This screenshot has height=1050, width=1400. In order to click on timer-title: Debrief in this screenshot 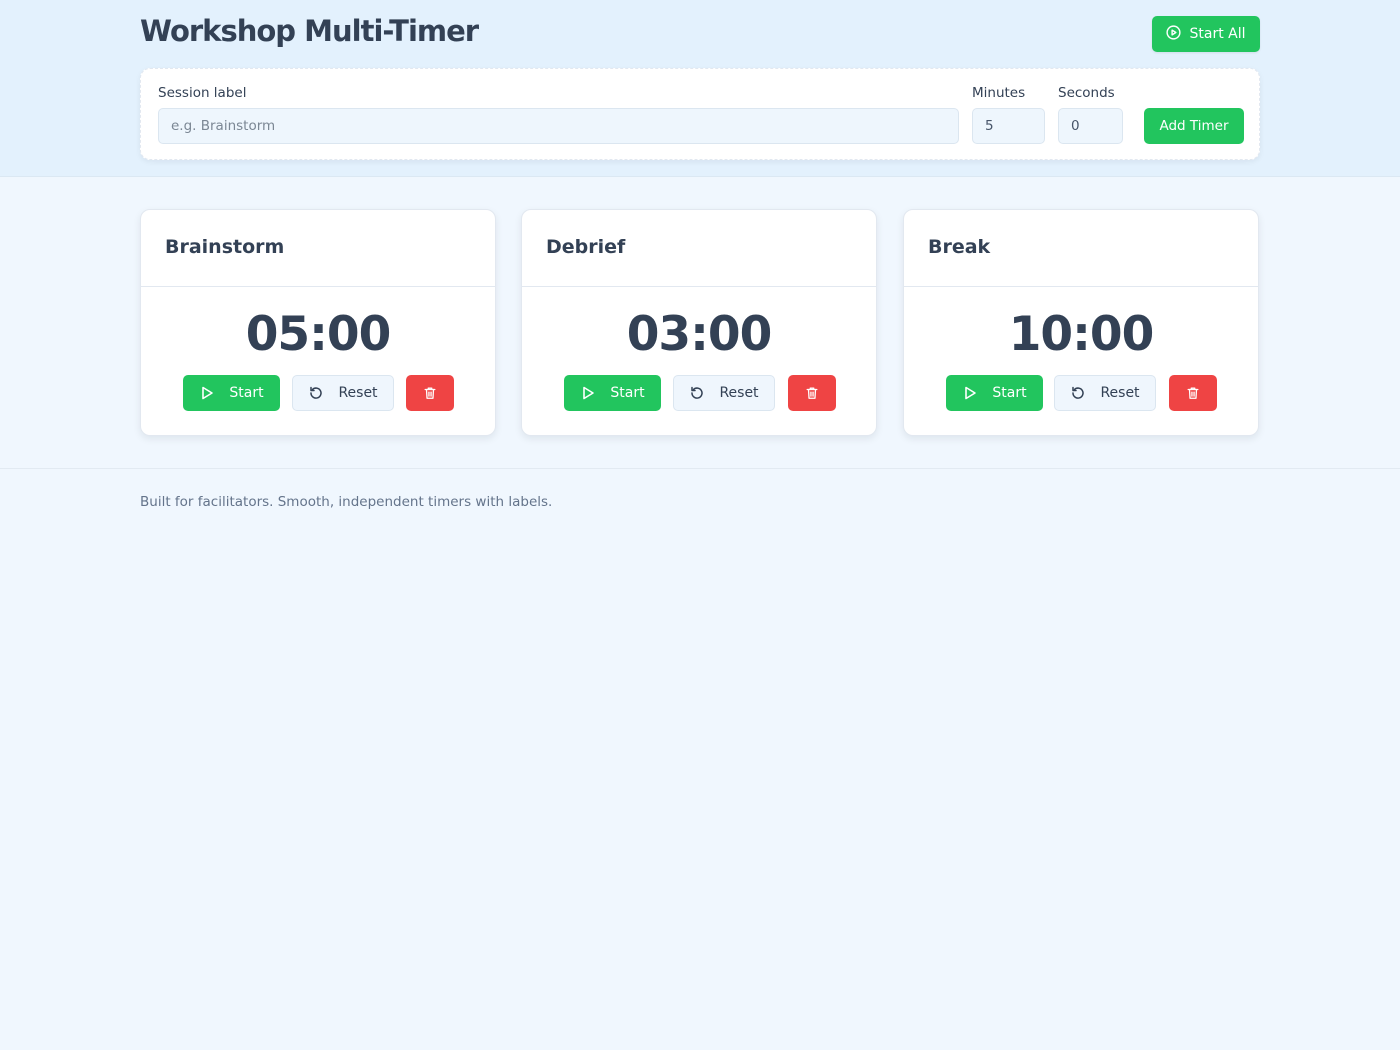, I will do `click(586, 247)`.